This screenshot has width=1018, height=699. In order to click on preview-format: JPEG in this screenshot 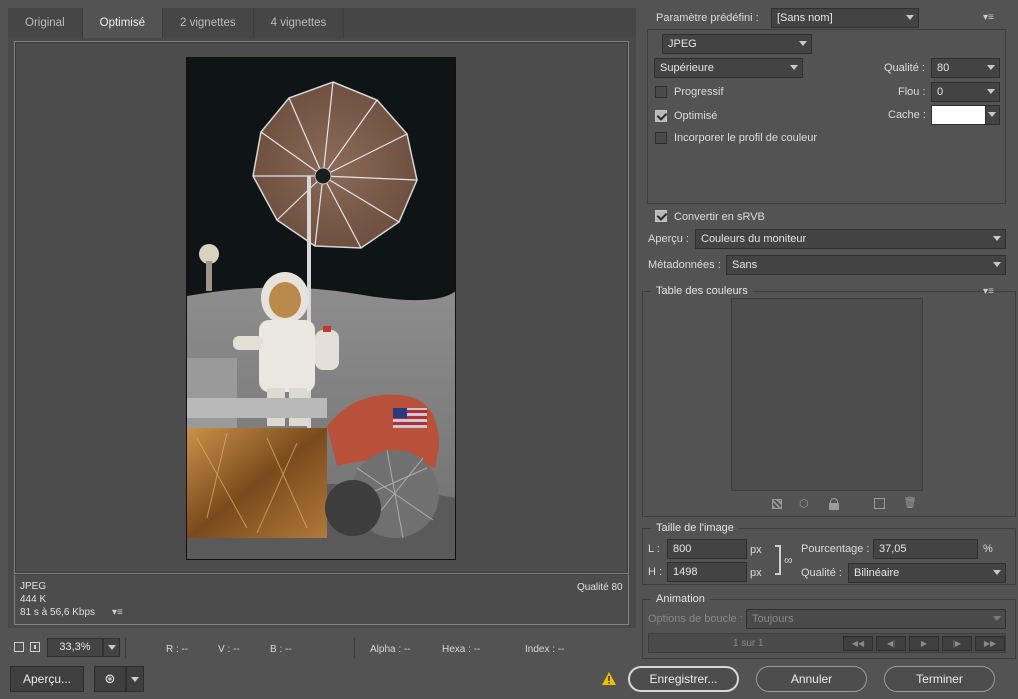, I will do `click(33, 586)`.